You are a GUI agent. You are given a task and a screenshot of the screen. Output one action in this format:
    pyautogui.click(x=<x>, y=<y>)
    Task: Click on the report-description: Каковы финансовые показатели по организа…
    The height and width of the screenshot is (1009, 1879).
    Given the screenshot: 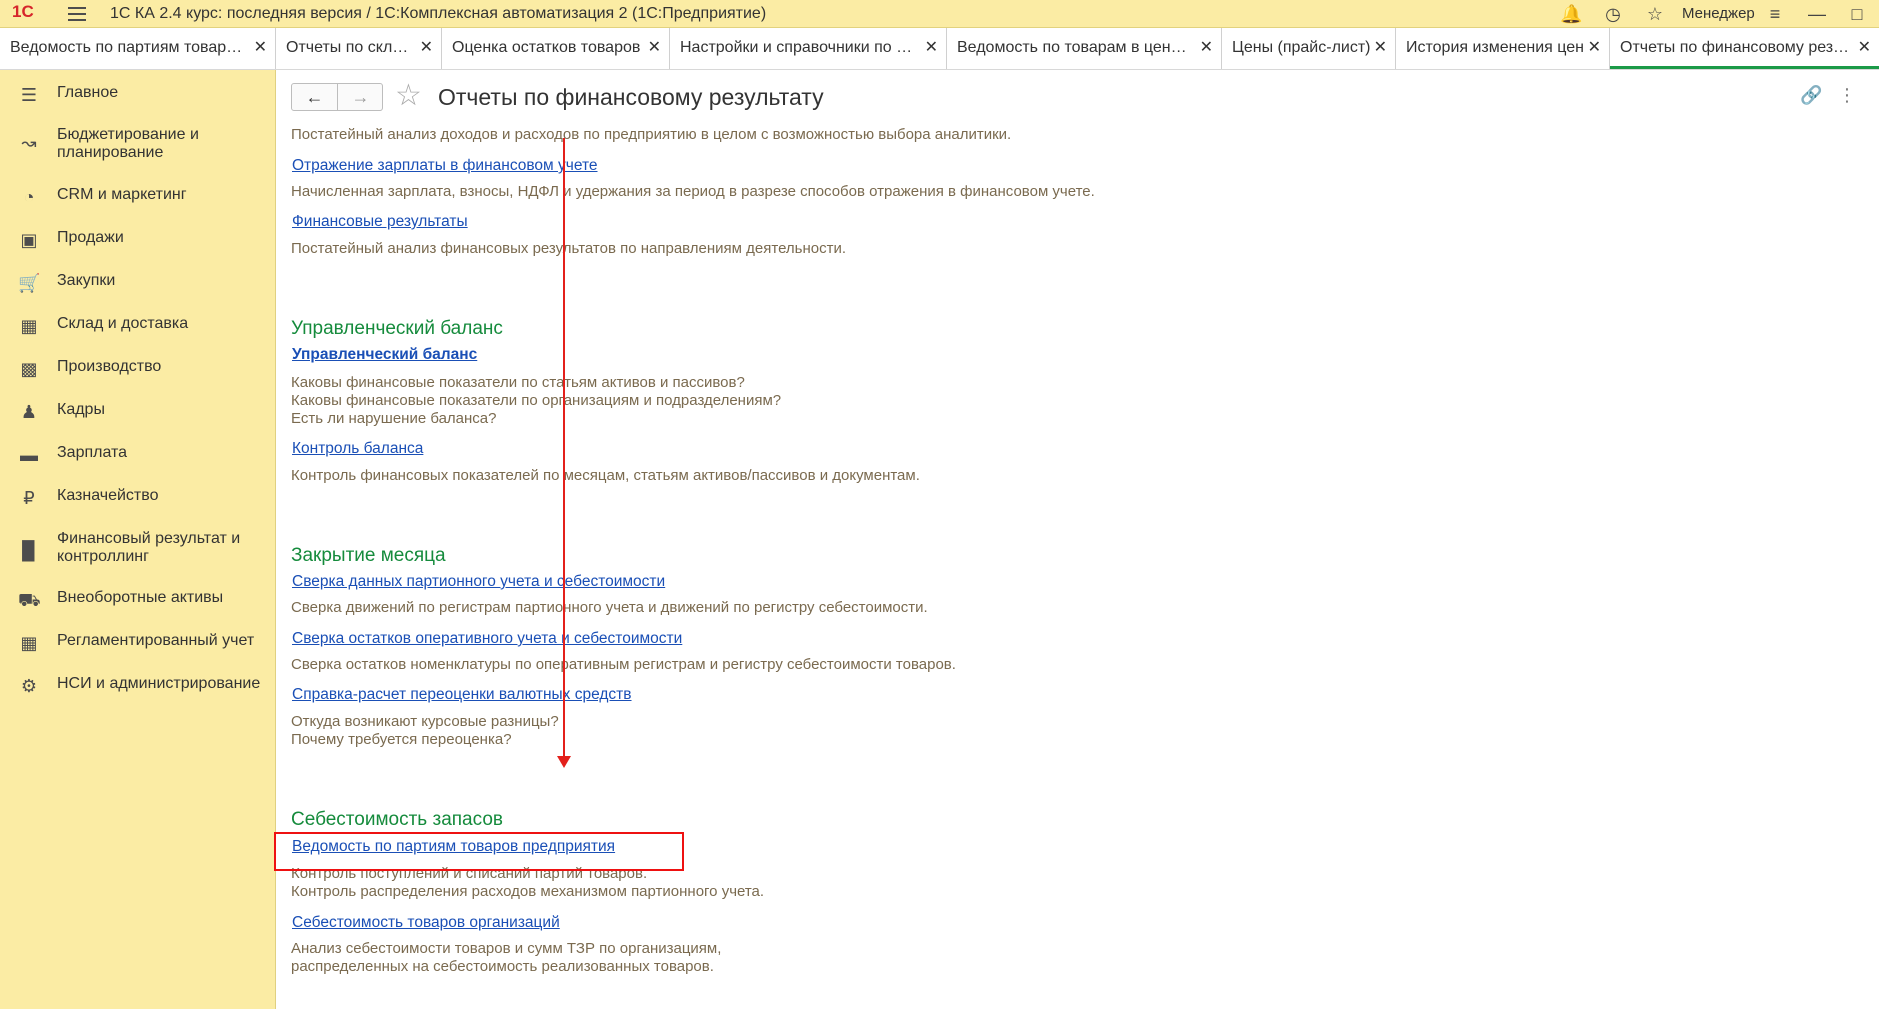 What is the action you would take?
    pyautogui.click(x=536, y=400)
    